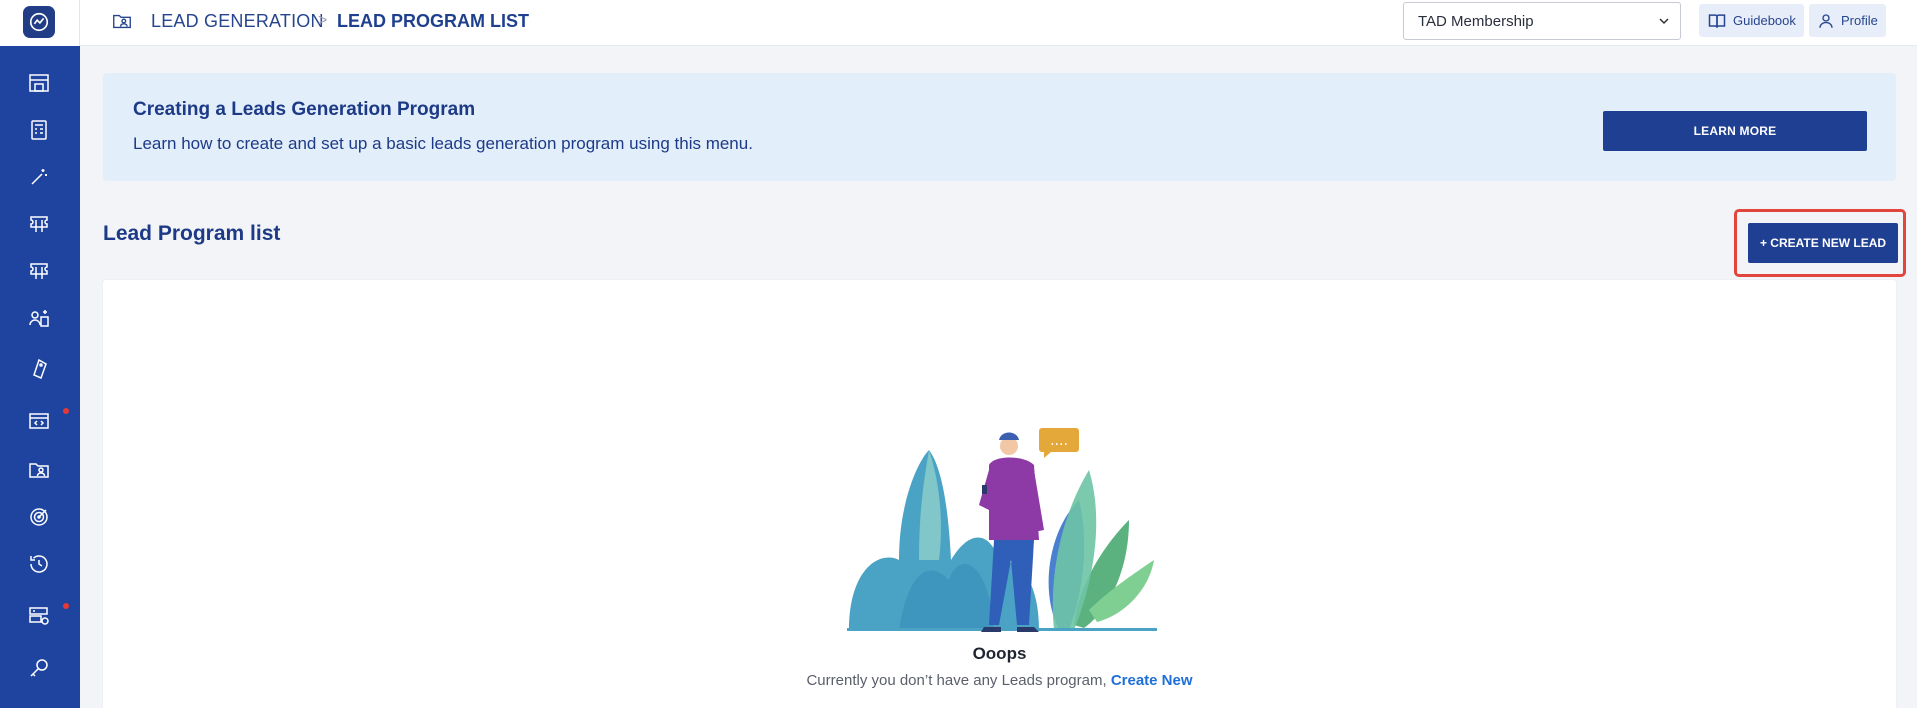 This screenshot has height=708, width=1917. What do you see at coordinates (1735, 131) in the screenshot?
I see `learn-more-button: LEARN MORE` at bounding box center [1735, 131].